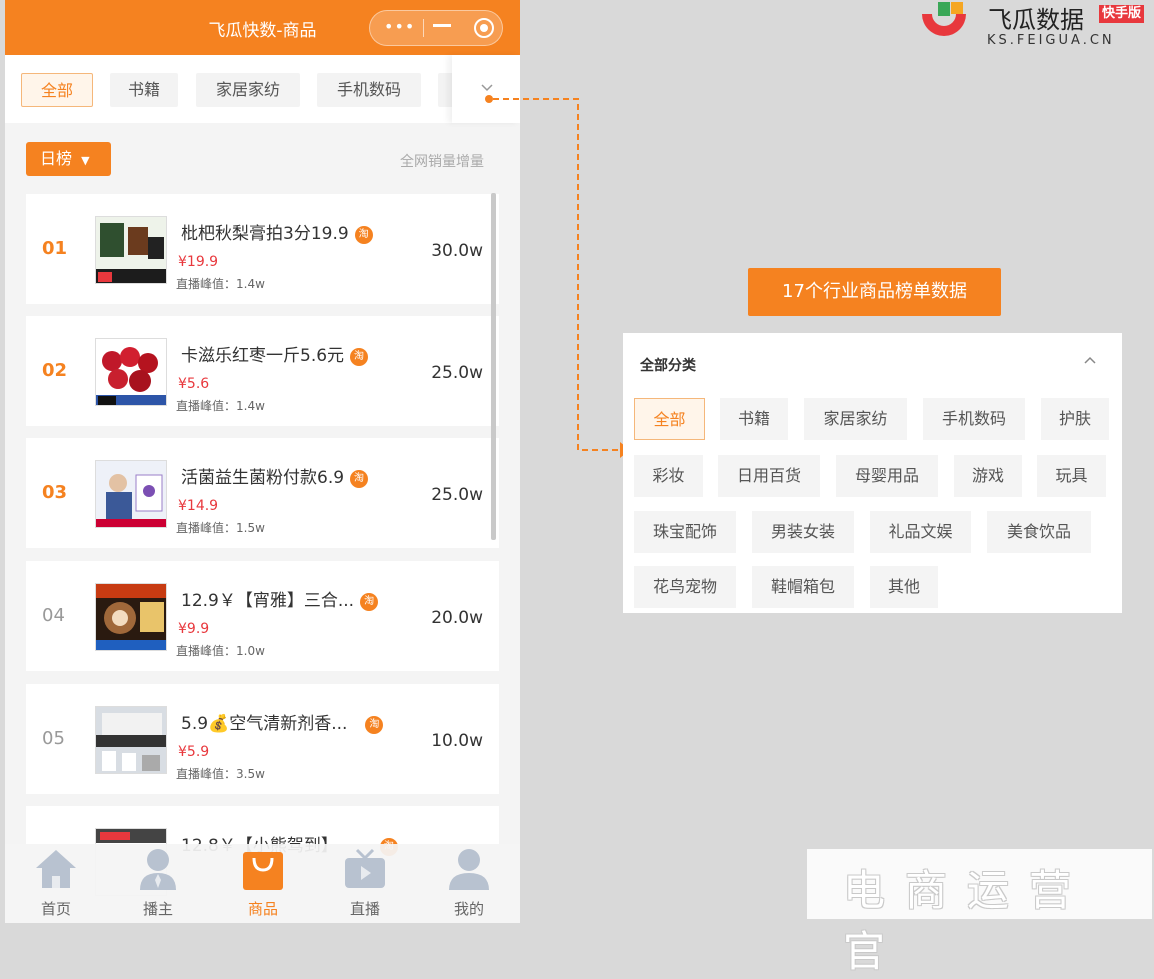  I want to click on sales-value: 30.0w, so click(457, 251).